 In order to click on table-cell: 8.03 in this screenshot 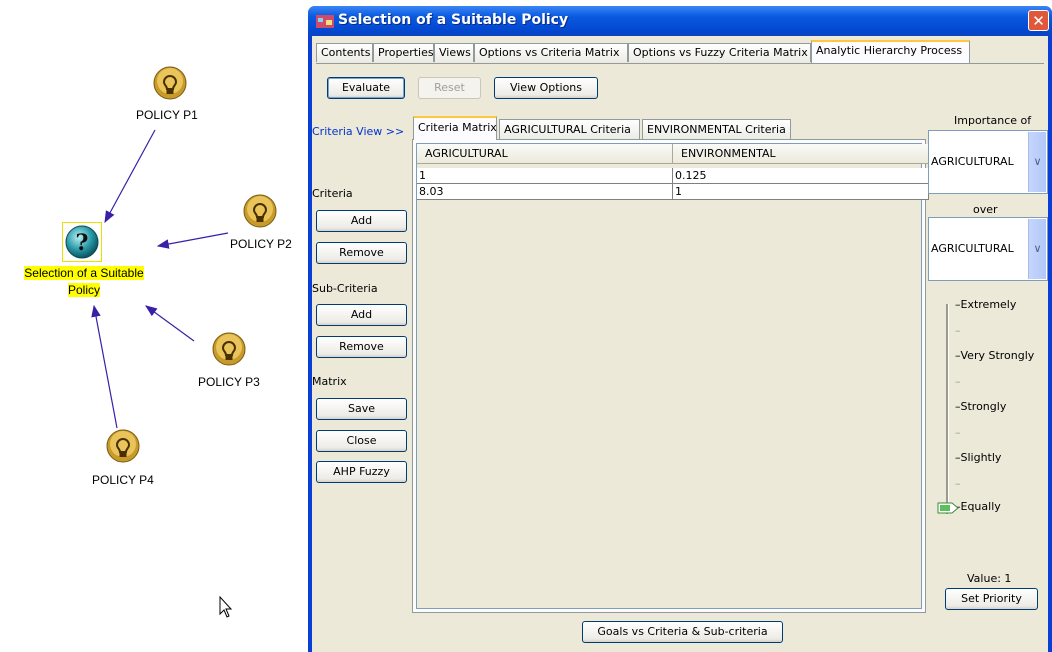, I will do `click(545, 192)`.